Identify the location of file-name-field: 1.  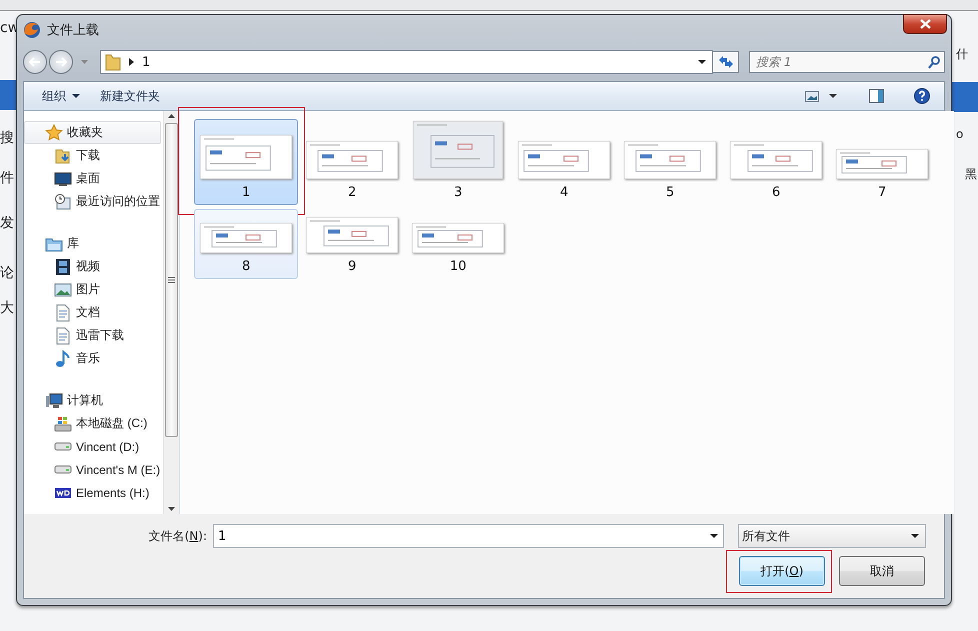
(468, 536).